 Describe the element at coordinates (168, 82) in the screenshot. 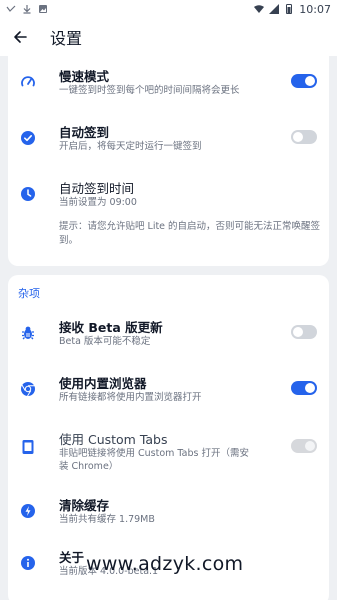

I see `setting-row-slow-mode: 慢速模式 一键签到时签到每个吧的时间间隔将会更长` at that location.